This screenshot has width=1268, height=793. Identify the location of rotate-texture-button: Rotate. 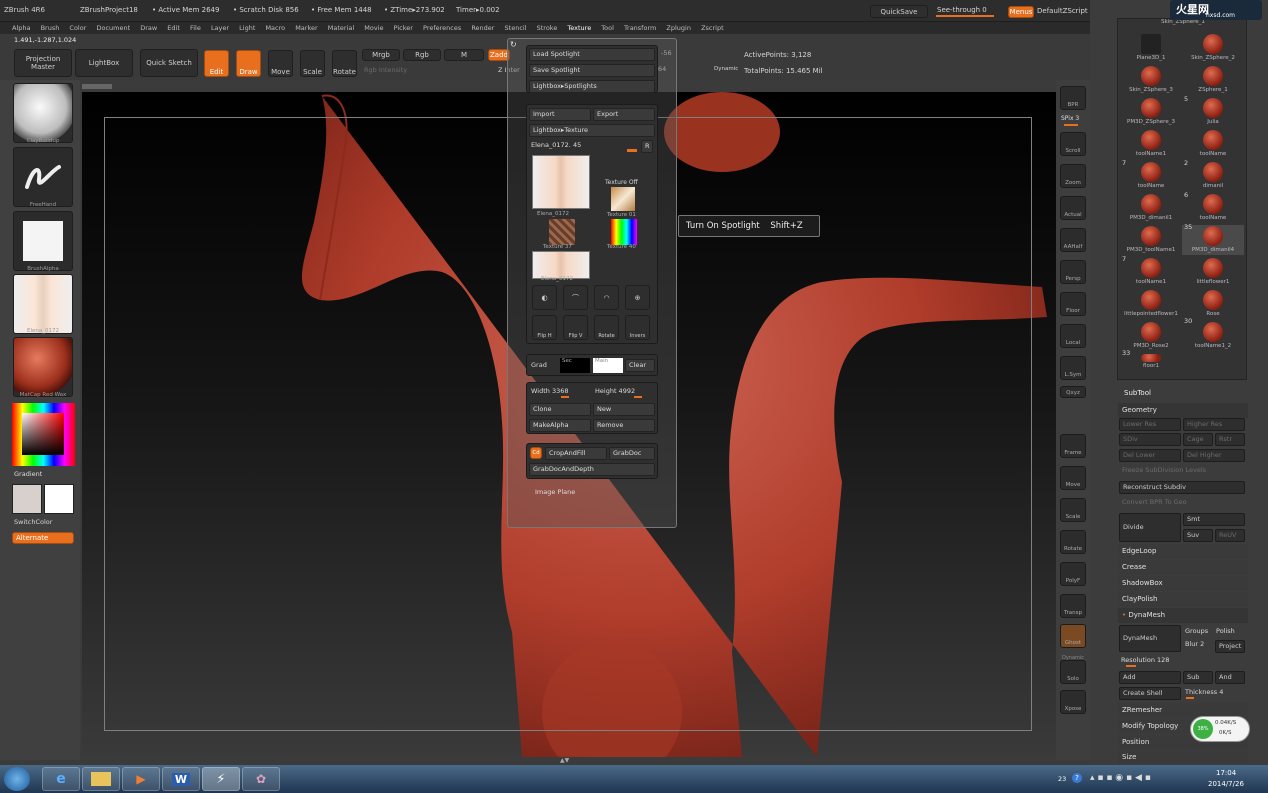
(606, 327).